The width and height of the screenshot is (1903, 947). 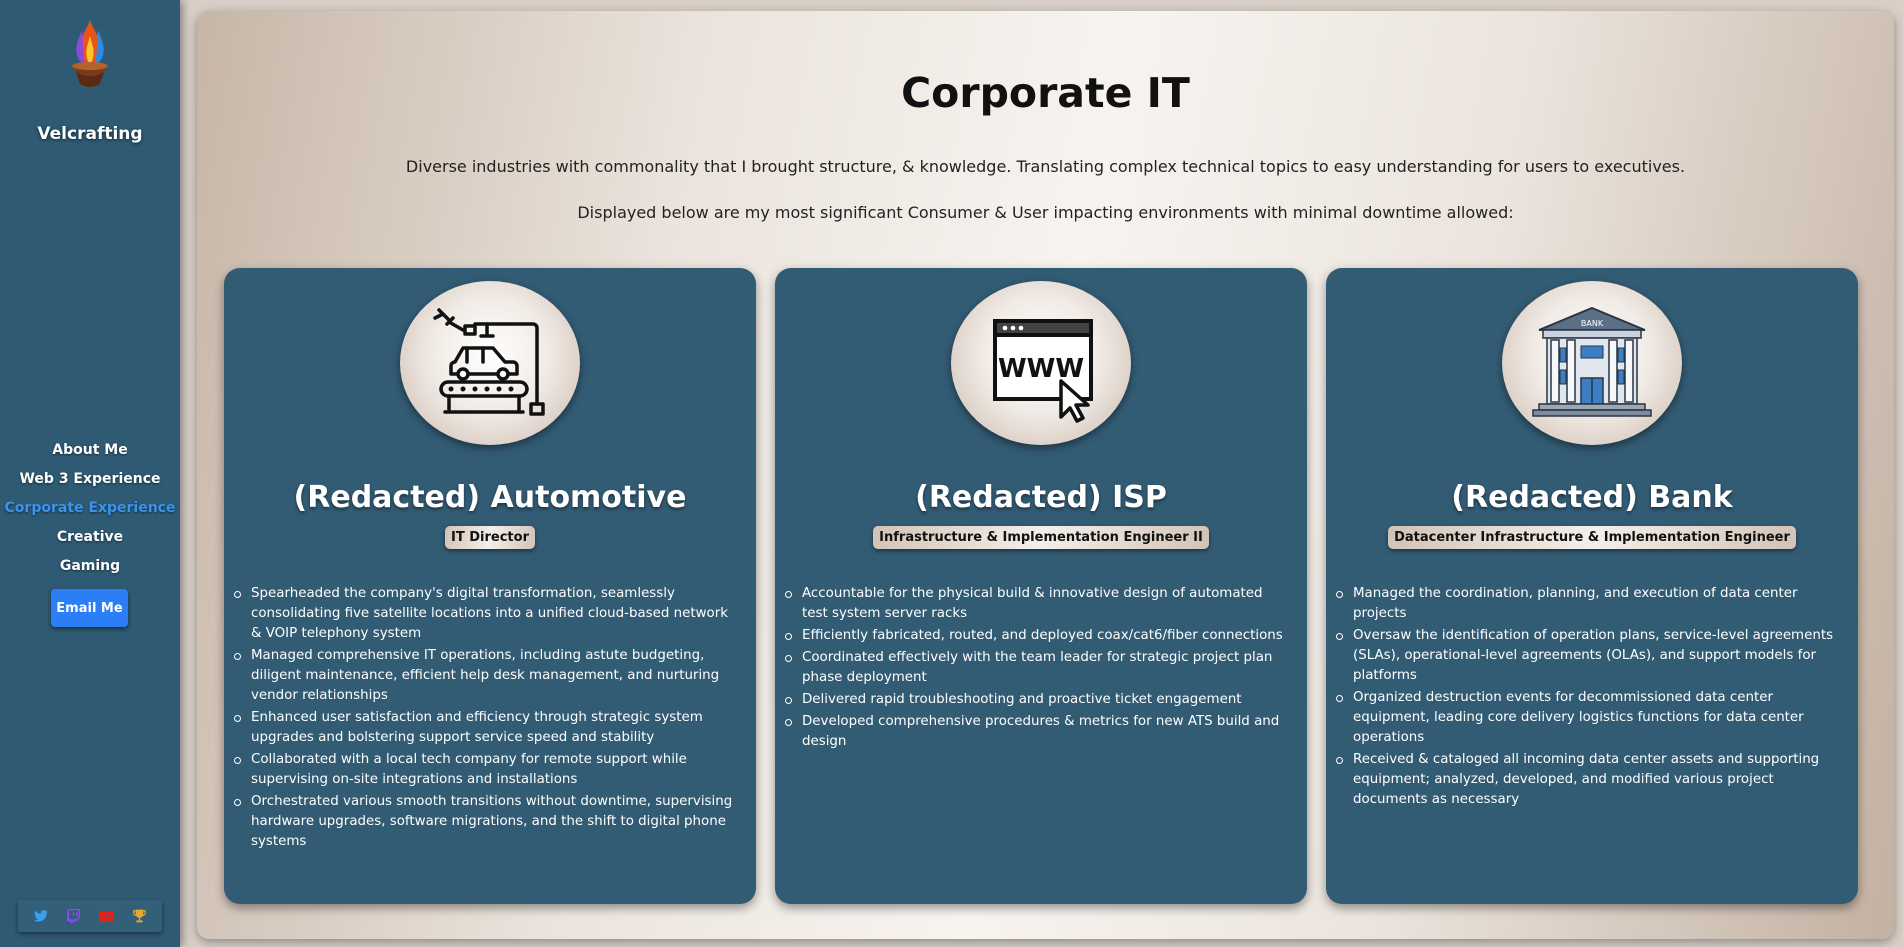 I want to click on nav-about-me: About Me, so click(x=90, y=454).